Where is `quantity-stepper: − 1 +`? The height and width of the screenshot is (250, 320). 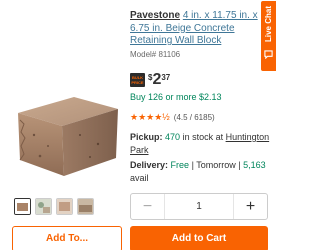 quantity-stepper: − 1 + is located at coordinates (199, 206).